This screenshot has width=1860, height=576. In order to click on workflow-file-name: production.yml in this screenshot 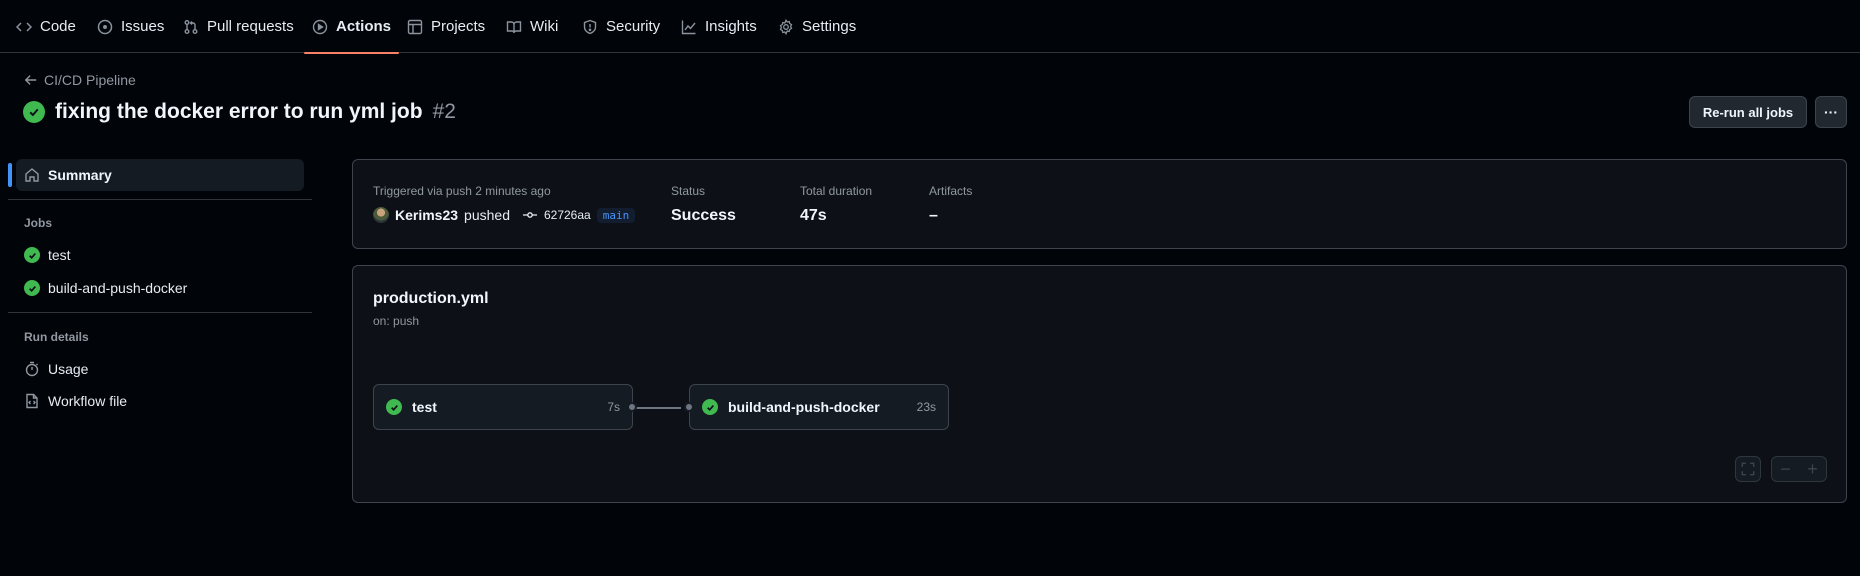, I will do `click(431, 299)`.